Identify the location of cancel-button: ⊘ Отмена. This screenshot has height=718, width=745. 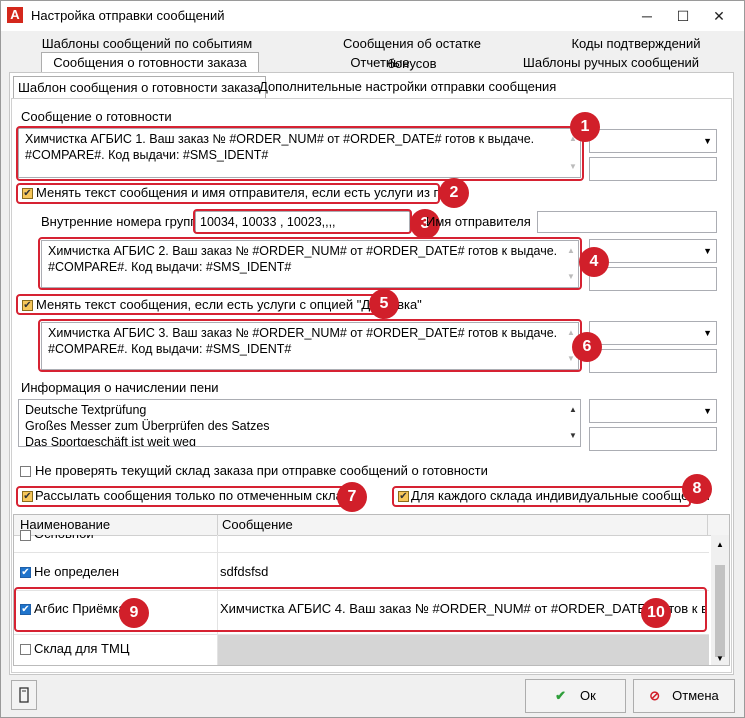
(684, 696).